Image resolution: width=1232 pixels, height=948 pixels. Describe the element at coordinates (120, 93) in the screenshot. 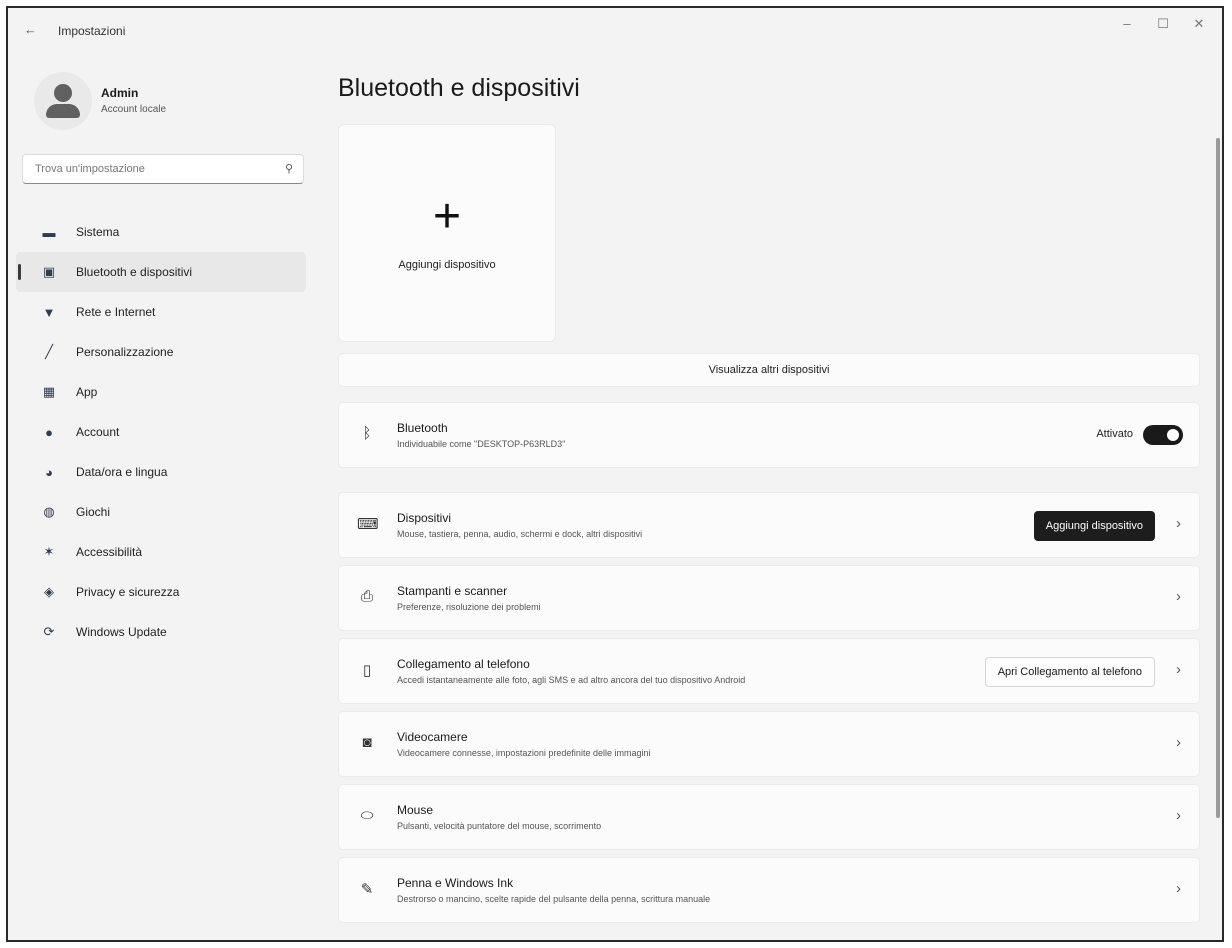

I see `user-name: Admin` at that location.